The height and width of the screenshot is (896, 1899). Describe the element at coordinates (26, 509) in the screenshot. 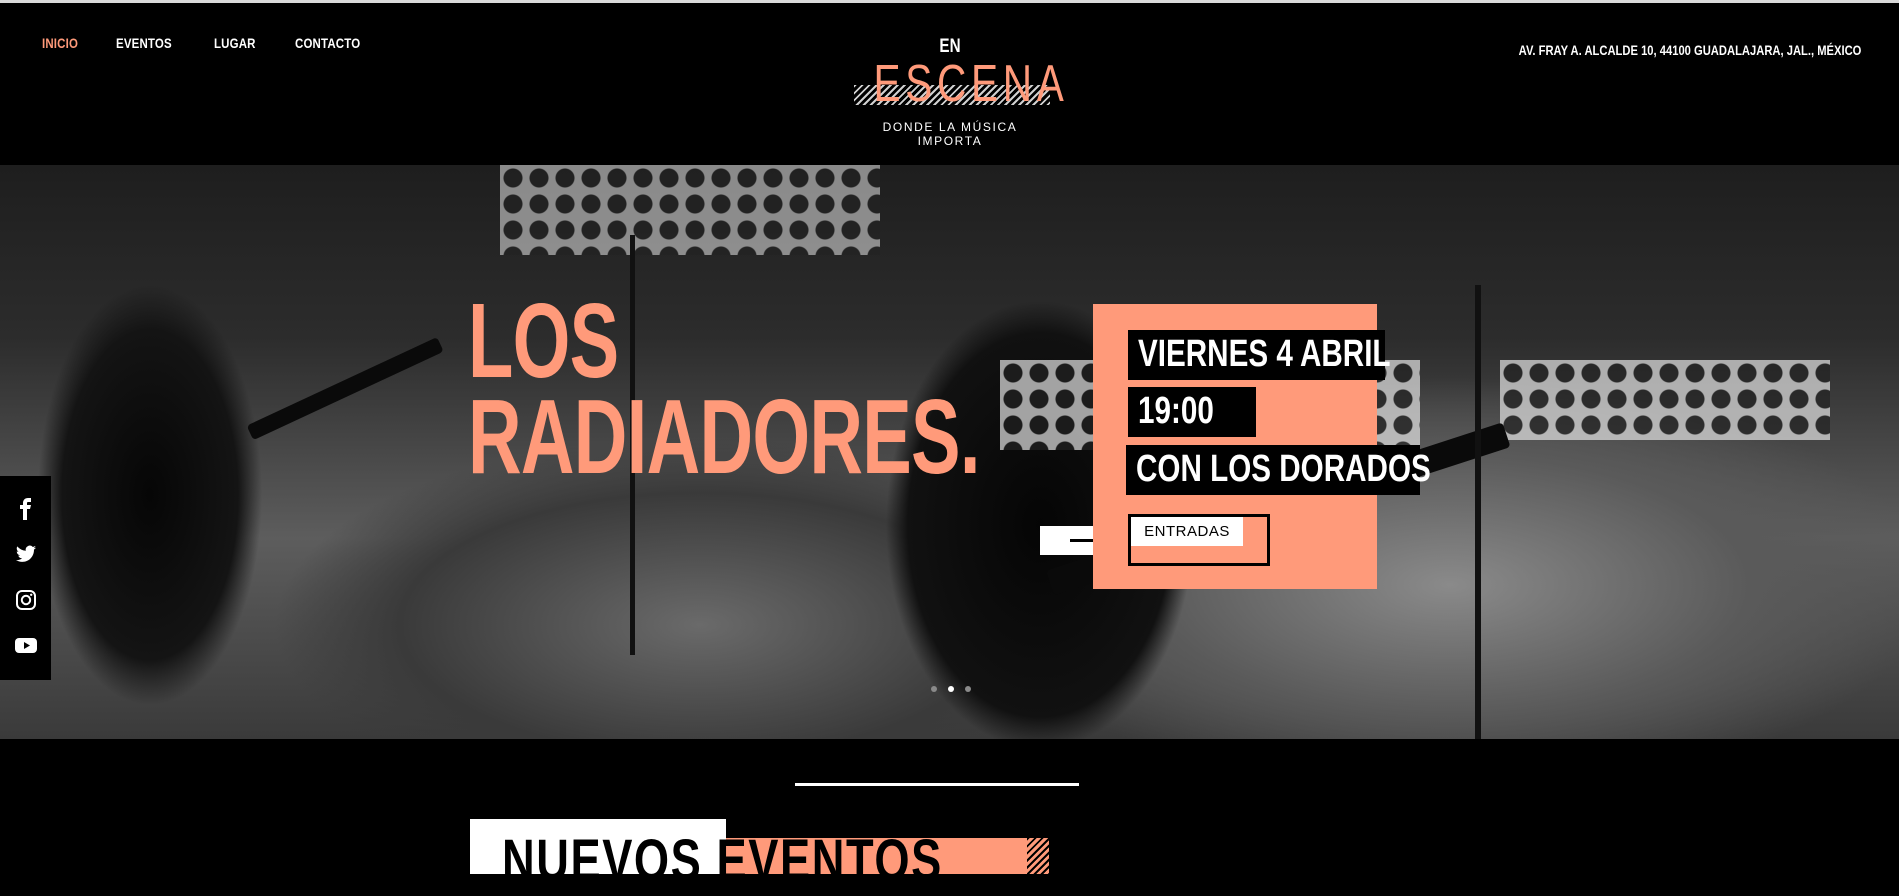

I see `facebook-icon` at that location.